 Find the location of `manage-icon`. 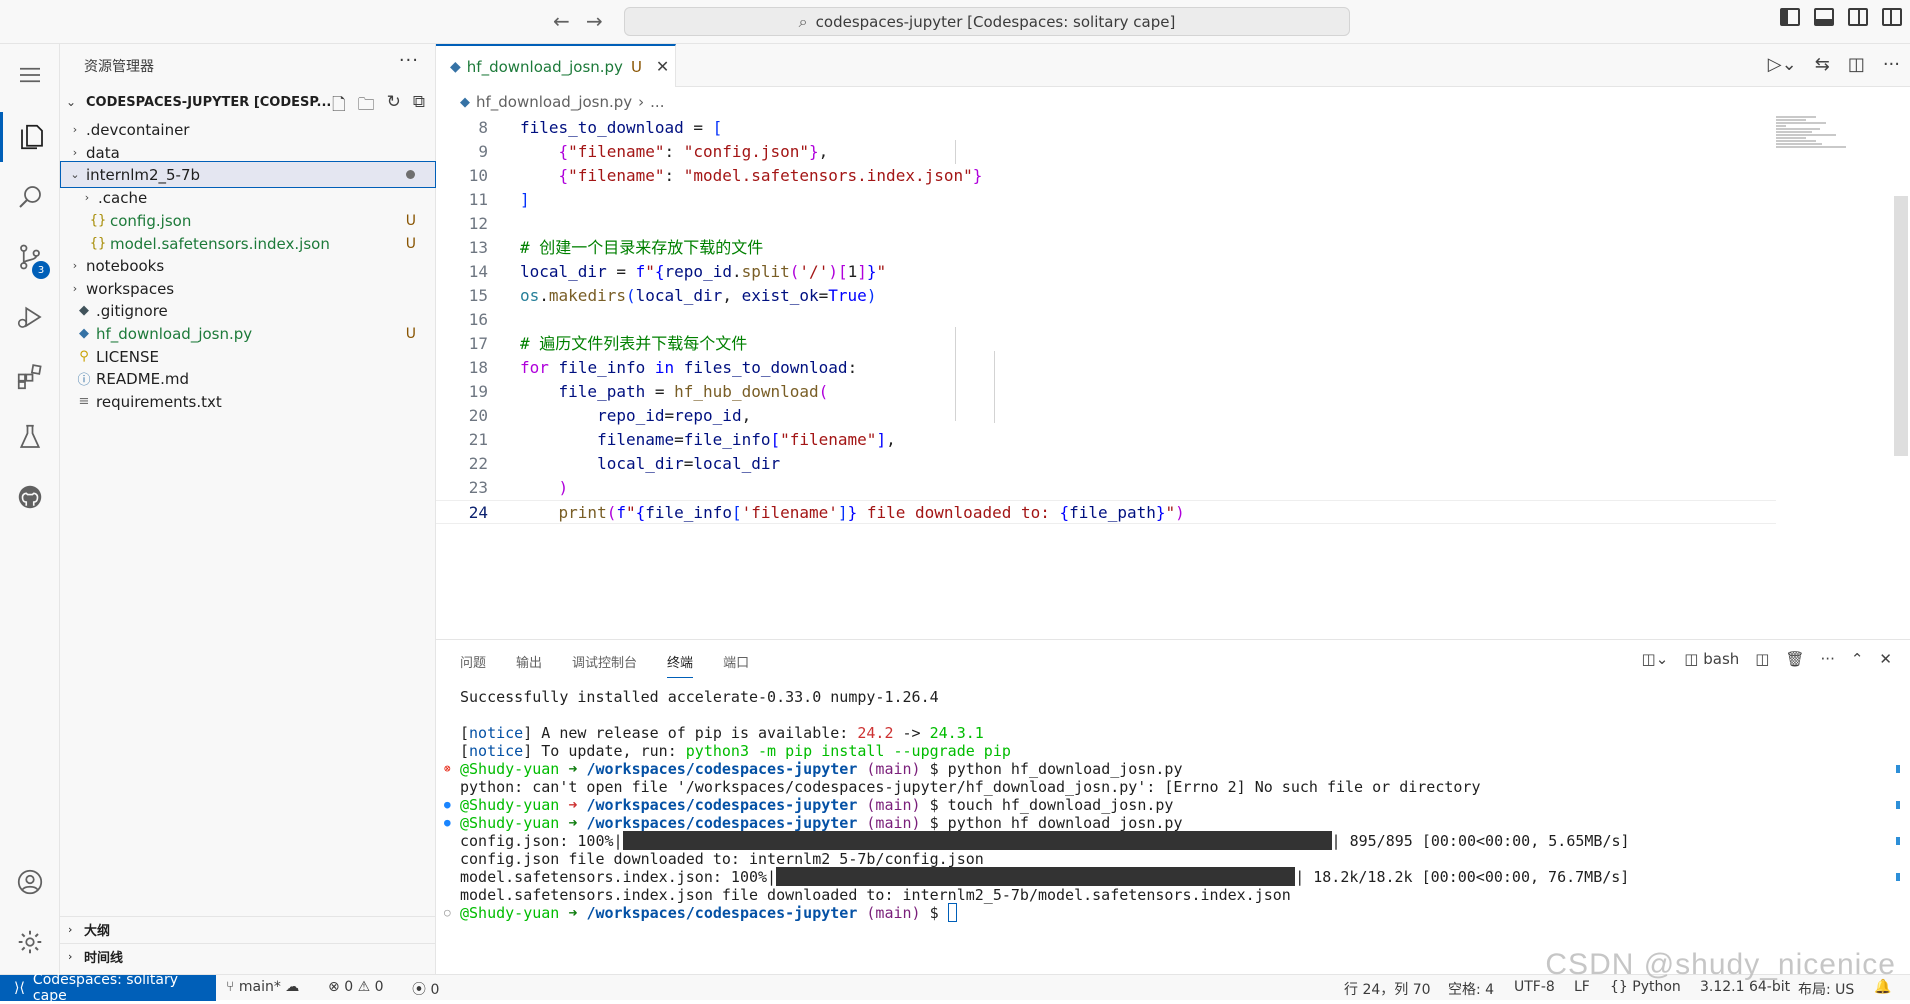

manage-icon is located at coordinates (30, 942).